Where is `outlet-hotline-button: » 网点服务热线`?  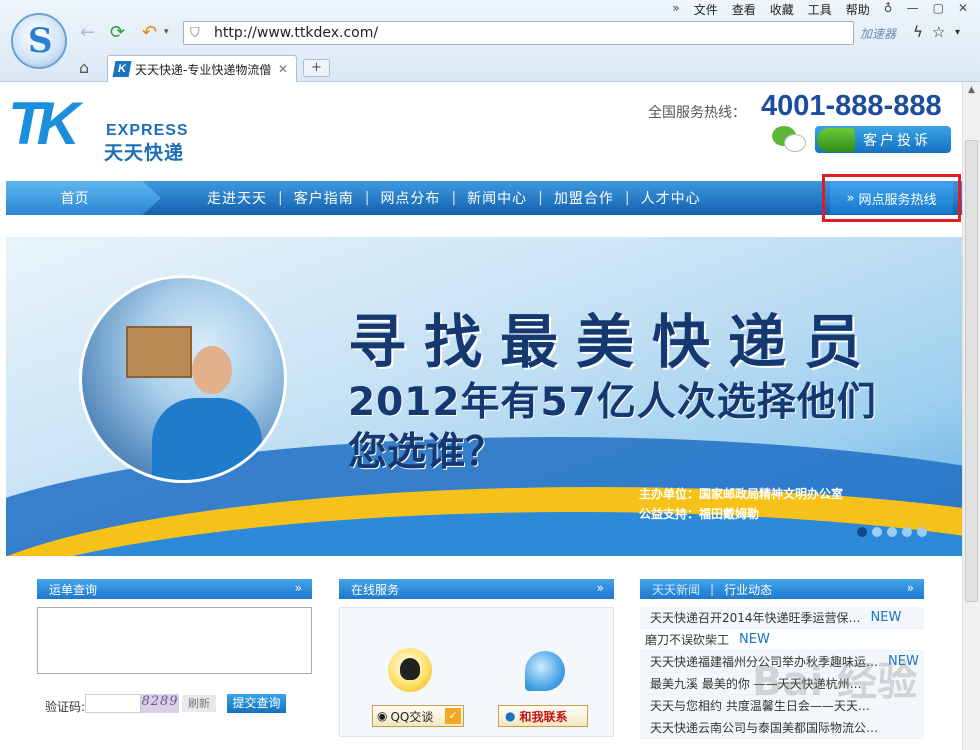
outlet-hotline-button: » 网点服务热线 is located at coordinates (891, 198).